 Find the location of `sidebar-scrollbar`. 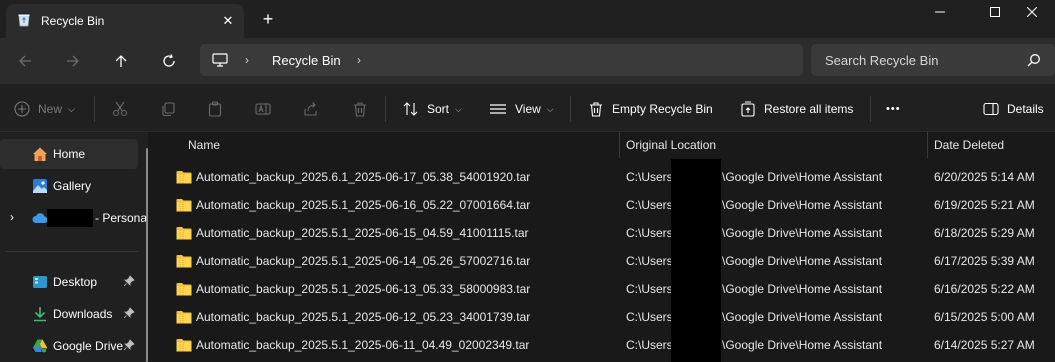

sidebar-scrollbar is located at coordinates (147, 255).